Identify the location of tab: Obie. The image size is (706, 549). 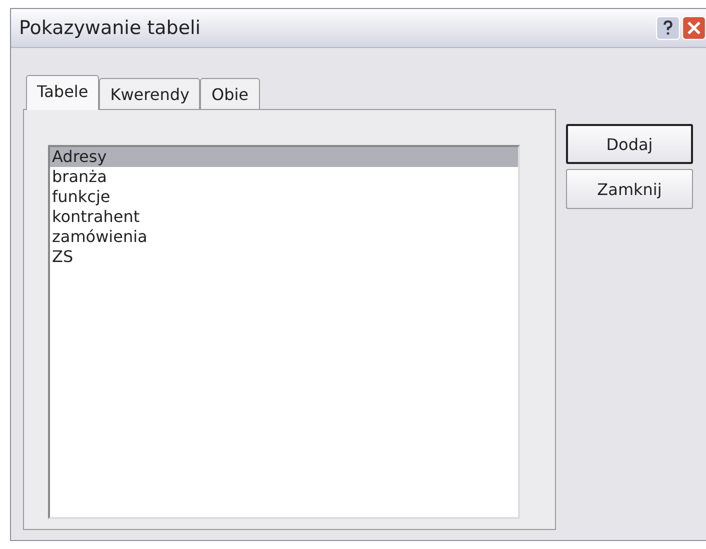
(230, 93).